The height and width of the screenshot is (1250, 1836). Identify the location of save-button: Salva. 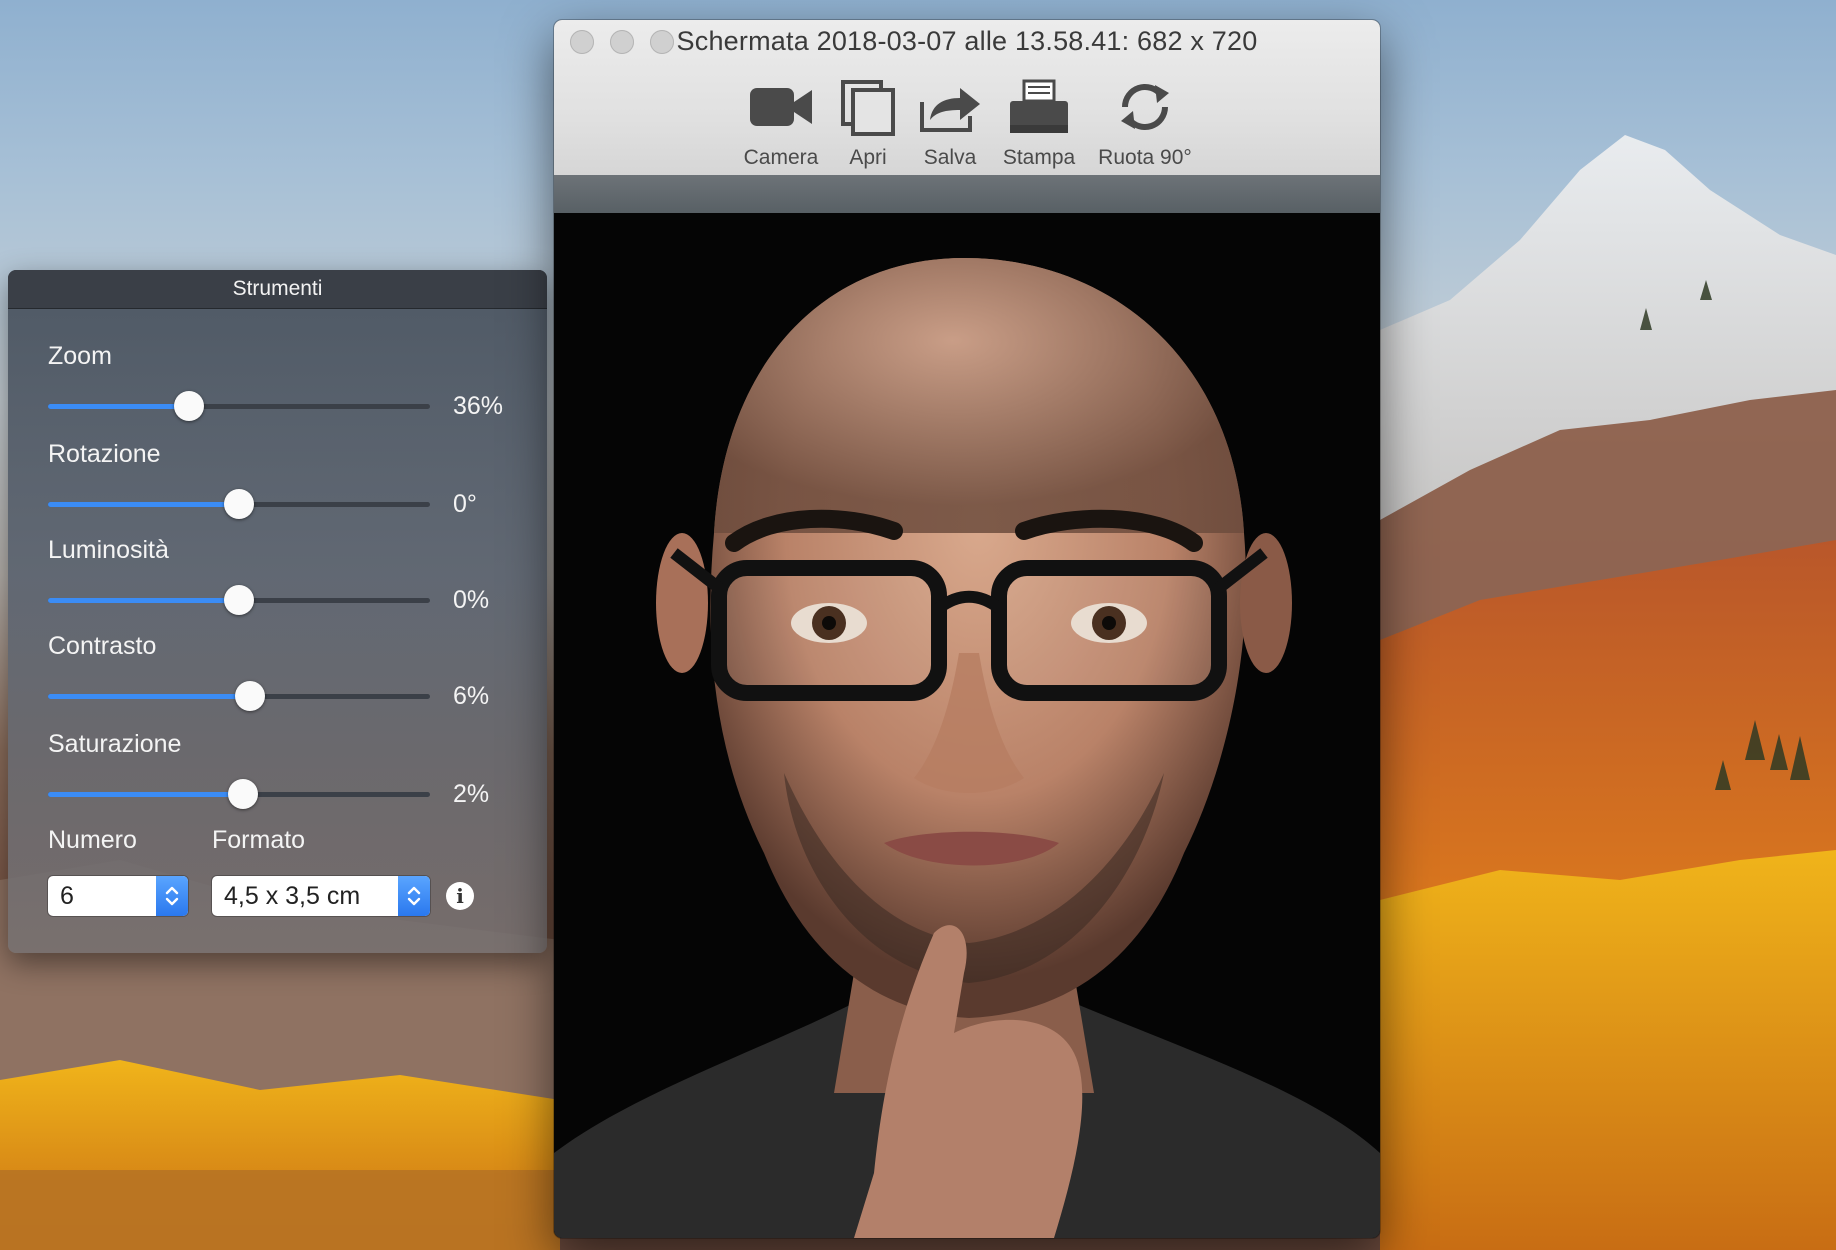
(950, 123).